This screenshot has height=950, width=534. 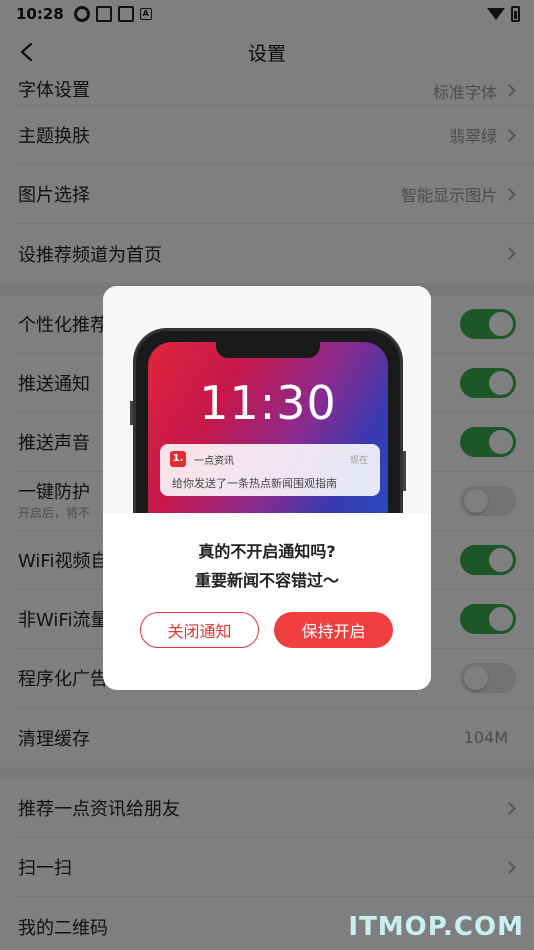 I want to click on dialog-illustration: 11:30 1. 一点资讯 现在 给你发送了一条热点新闻围观指南, so click(x=267, y=399).